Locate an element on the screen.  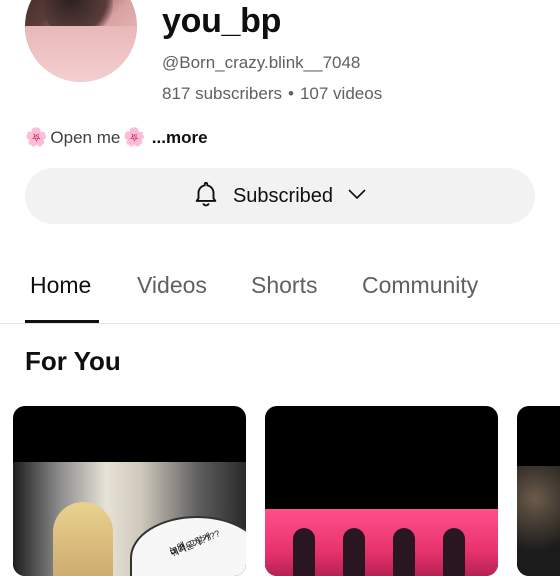
channel-avatar is located at coordinates (81, 41).